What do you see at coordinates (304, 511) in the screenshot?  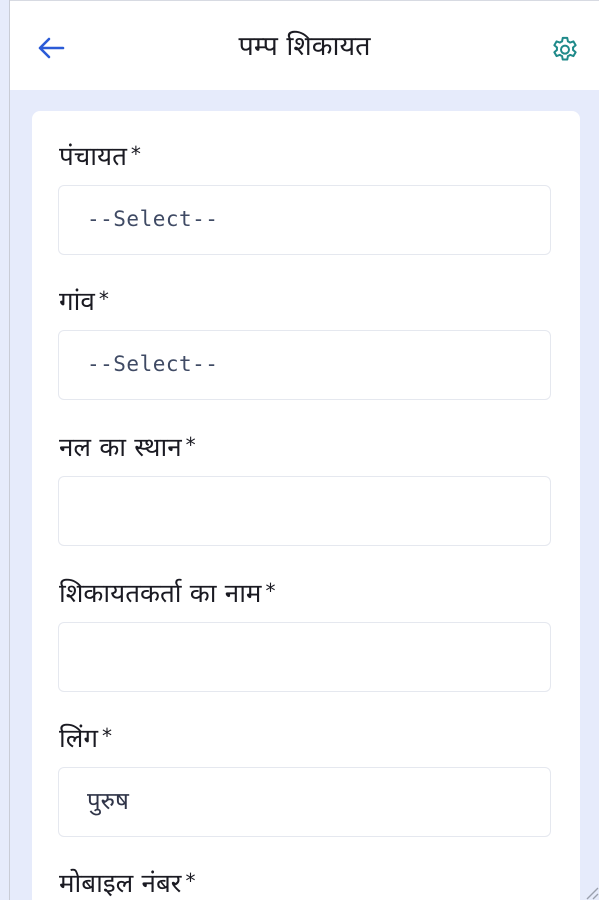 I see `tap-location-input` at bounding box center [304, 511].